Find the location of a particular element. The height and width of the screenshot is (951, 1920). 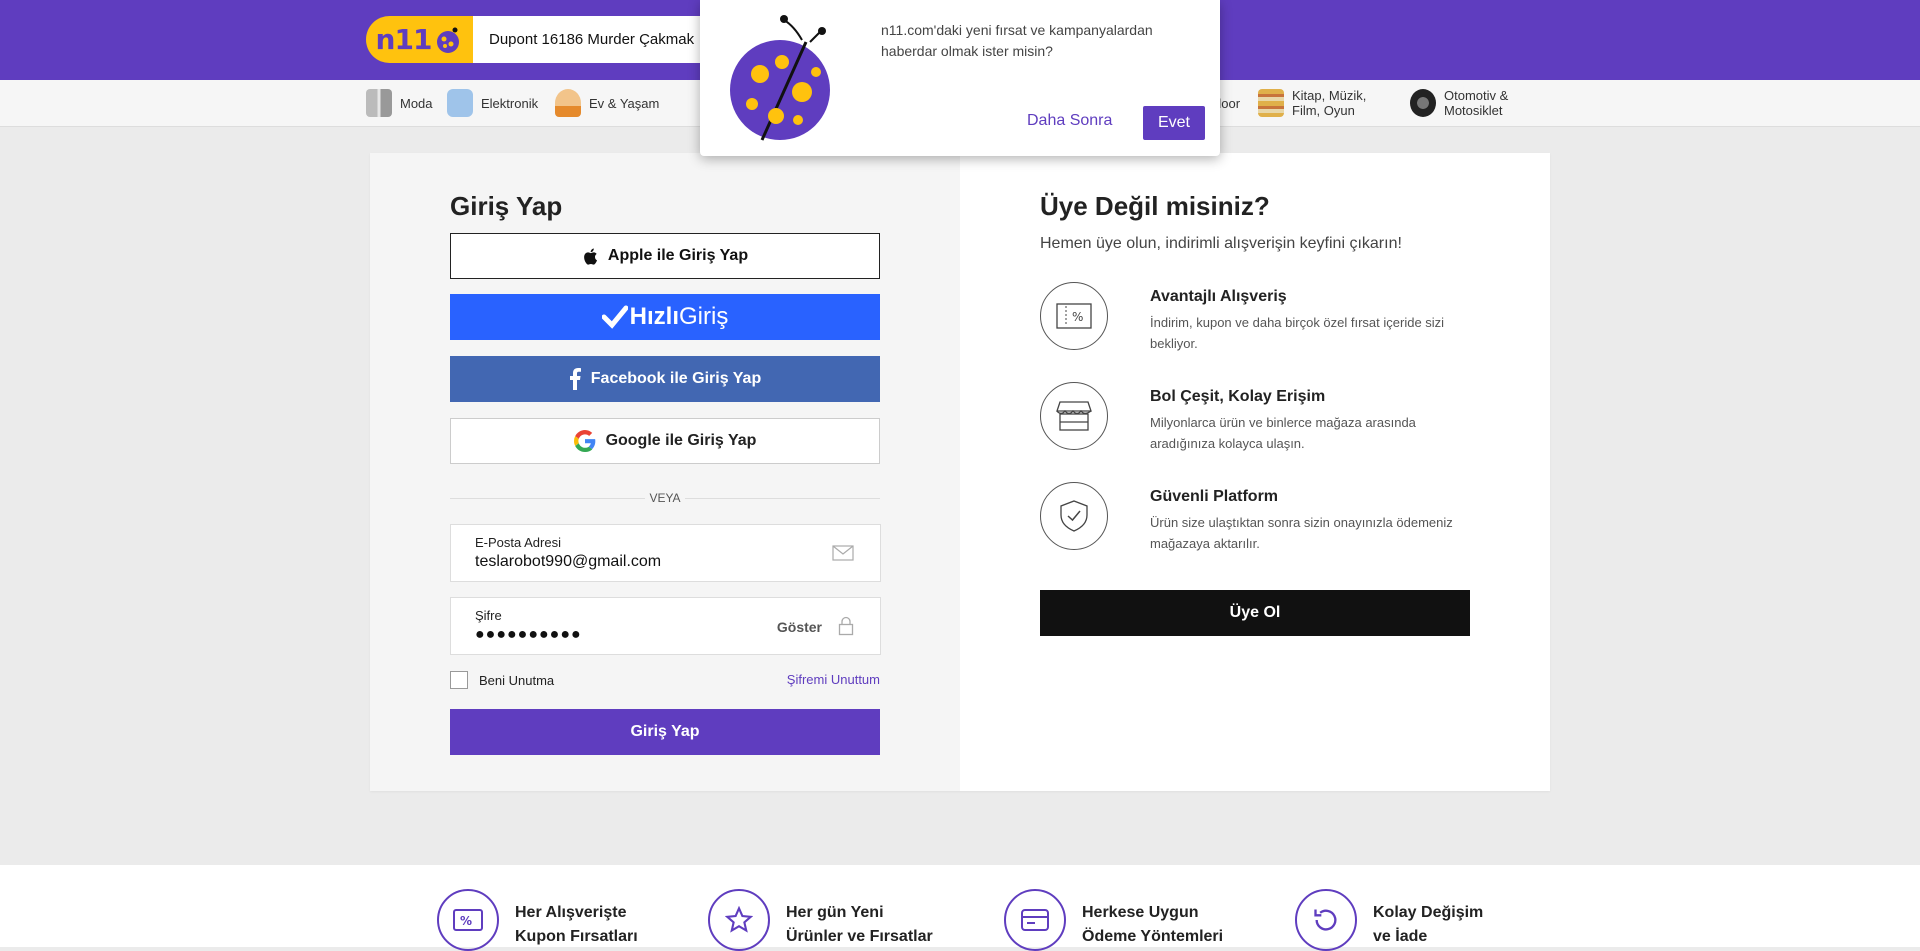

tire-icon is located at coordinates (1423, 103).